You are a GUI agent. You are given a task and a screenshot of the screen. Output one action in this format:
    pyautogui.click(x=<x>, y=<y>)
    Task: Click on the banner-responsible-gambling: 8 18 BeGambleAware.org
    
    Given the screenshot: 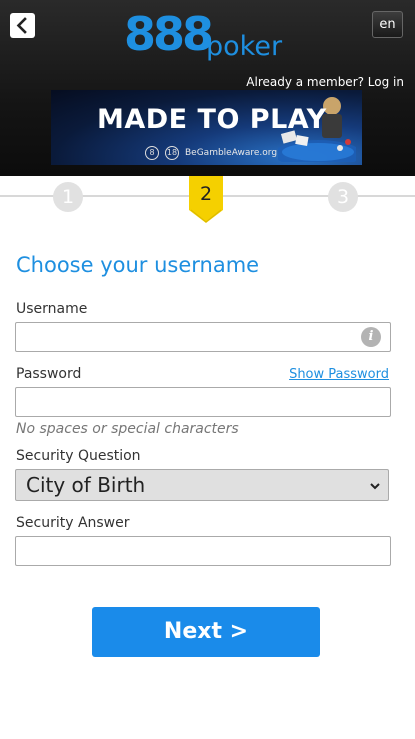 What is the action you would take?
    pyautogui.click(x=211, y=153)
    